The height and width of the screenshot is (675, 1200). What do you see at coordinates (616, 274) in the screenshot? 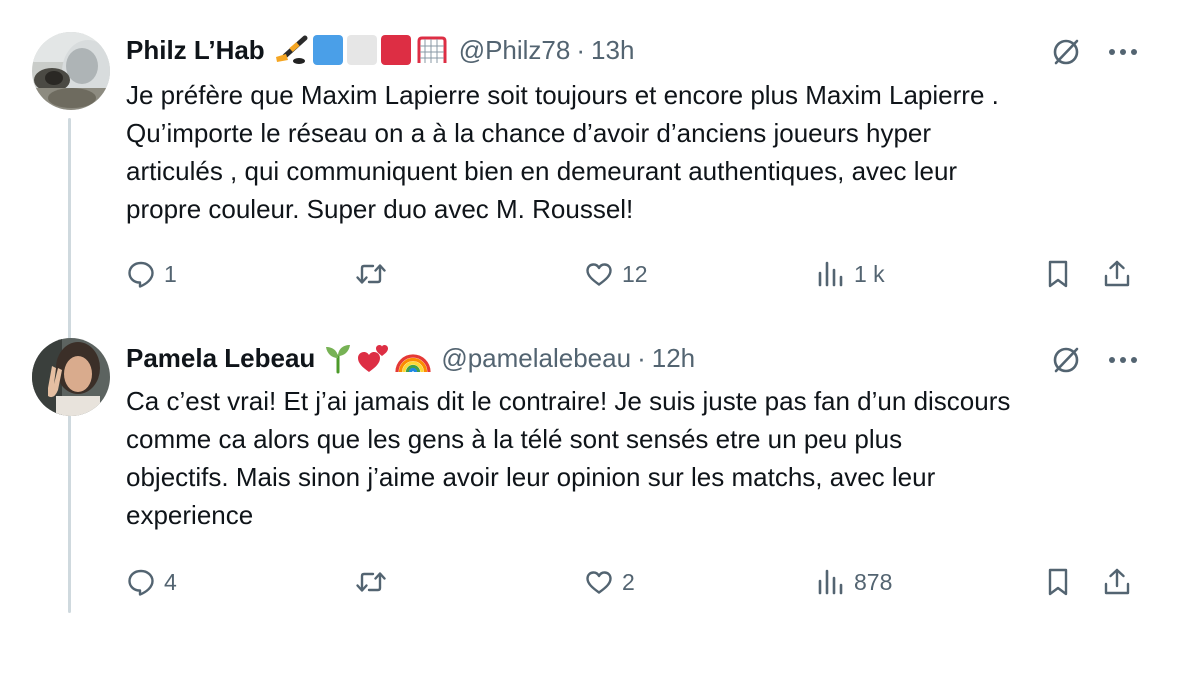
I see `like-button: 12` at bounding box center [616, 274].